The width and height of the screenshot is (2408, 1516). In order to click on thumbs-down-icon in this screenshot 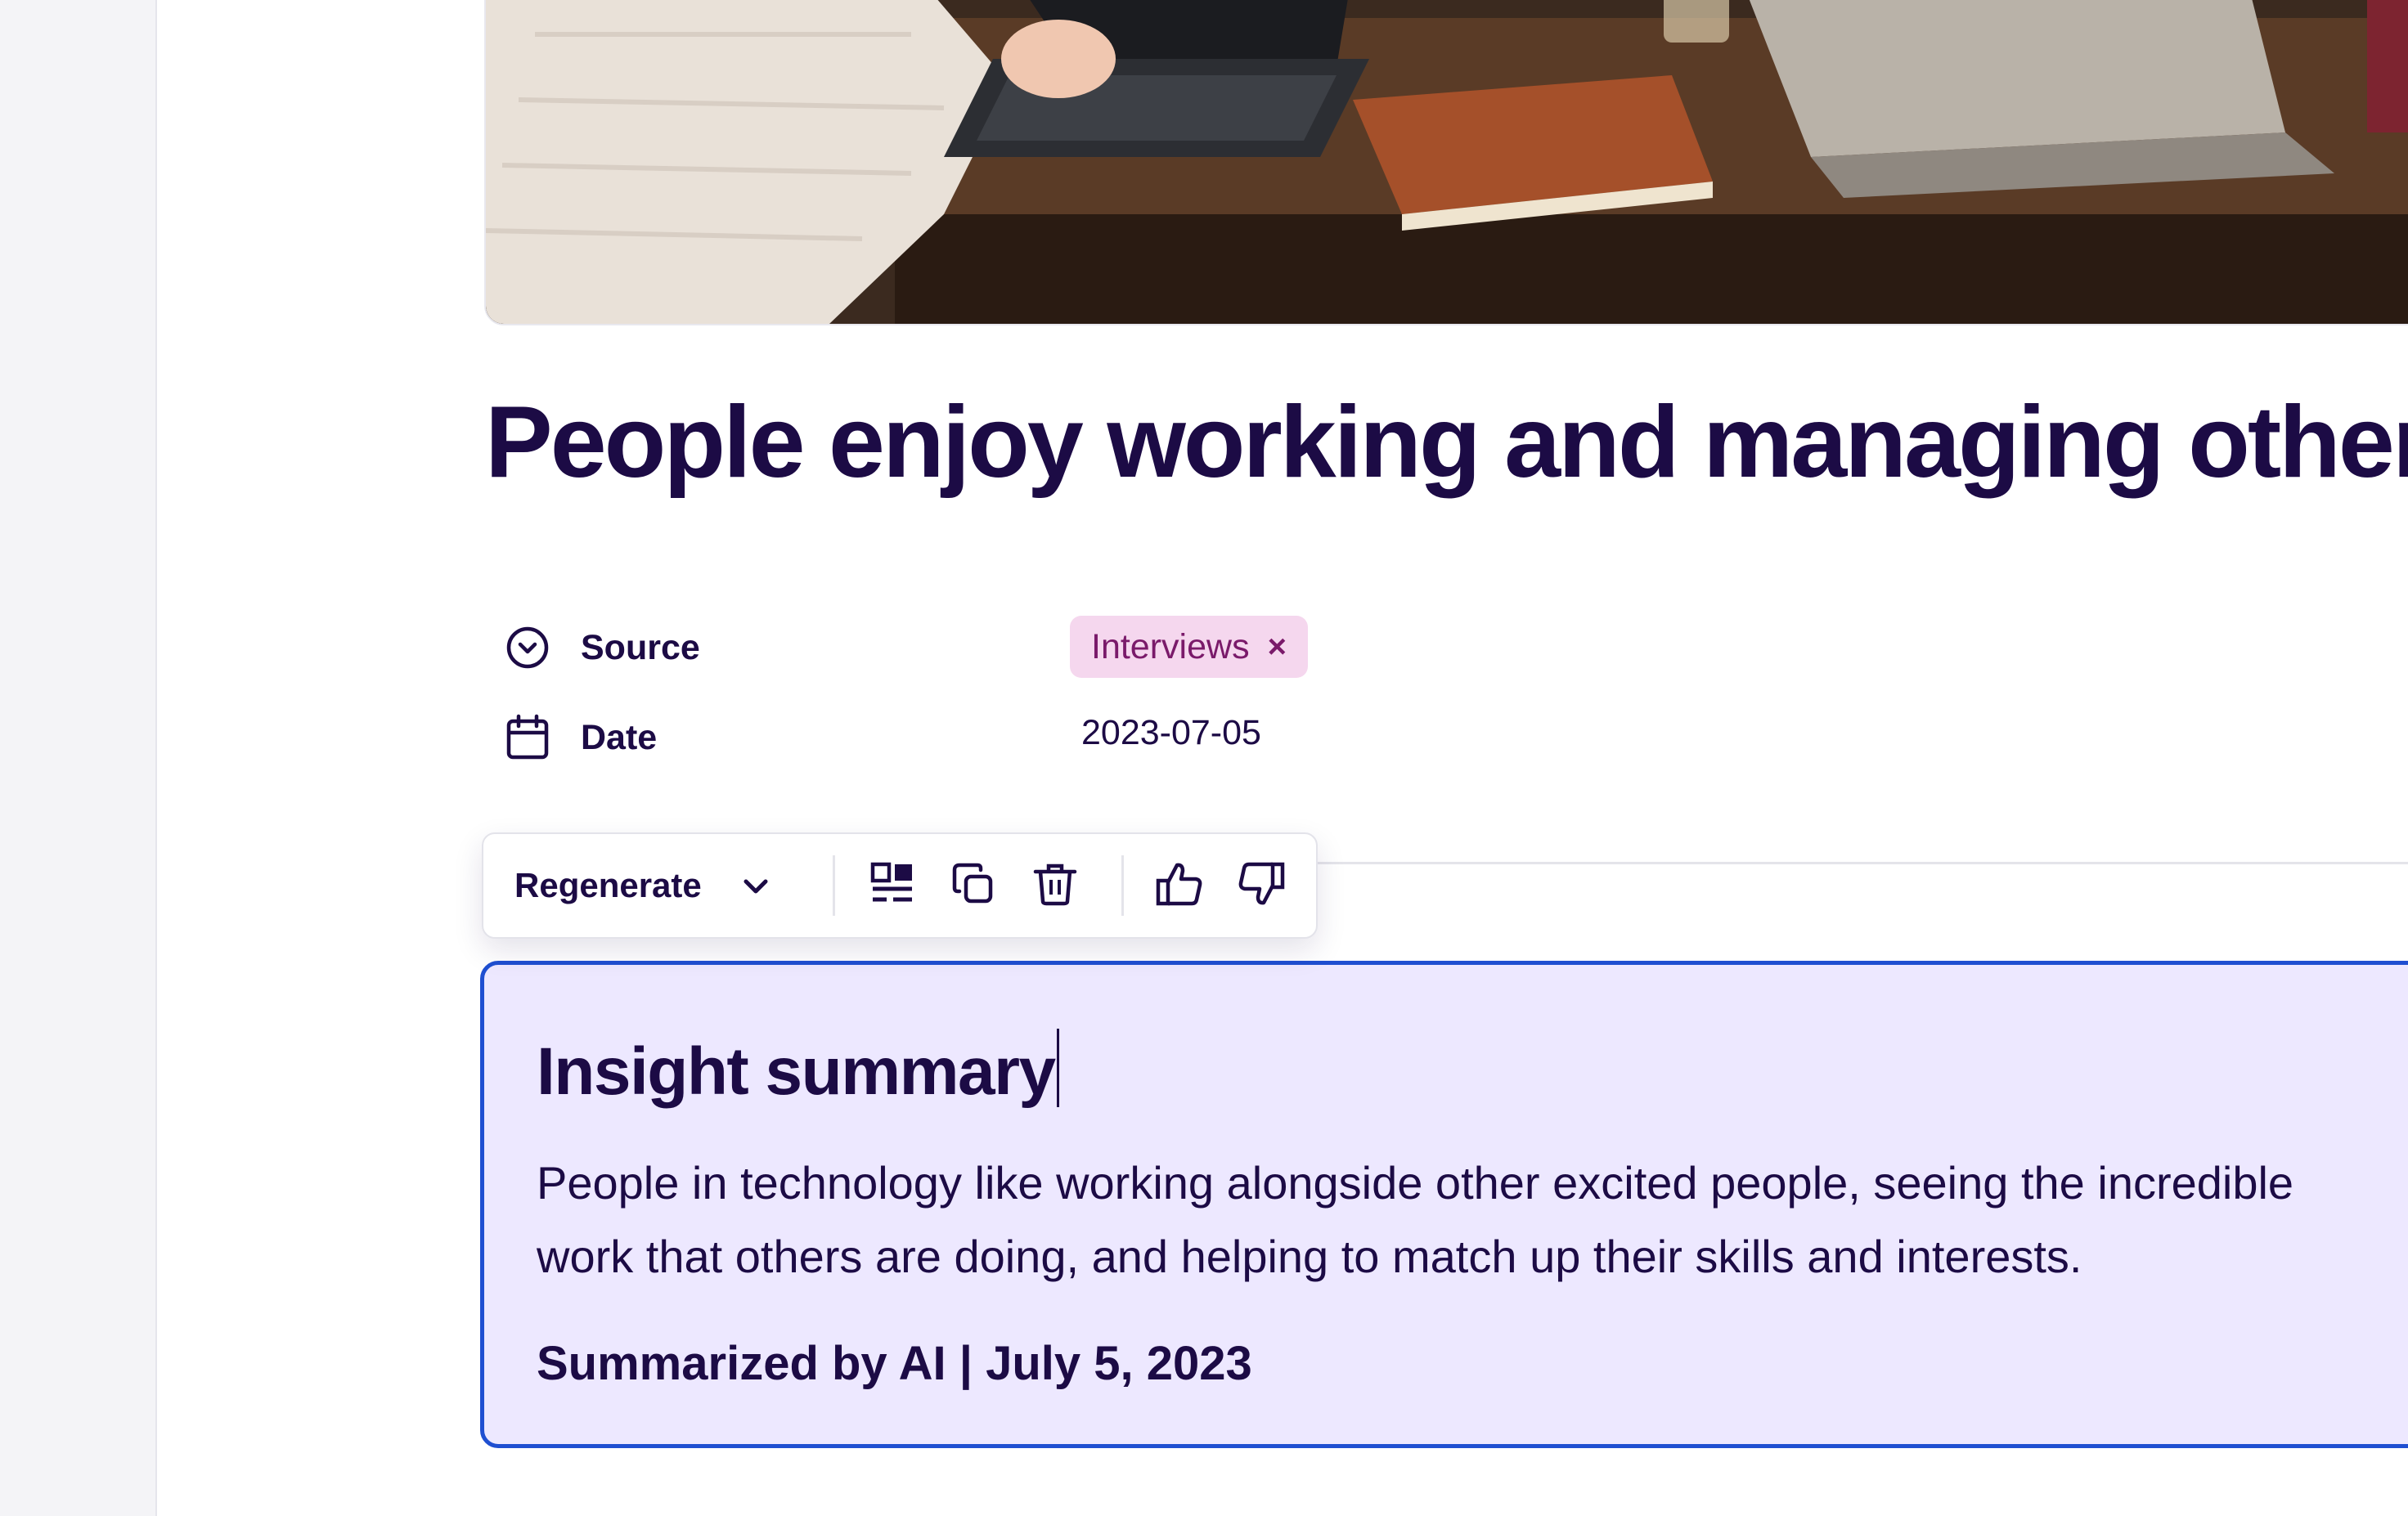, I will do `click(1261, 886)`.